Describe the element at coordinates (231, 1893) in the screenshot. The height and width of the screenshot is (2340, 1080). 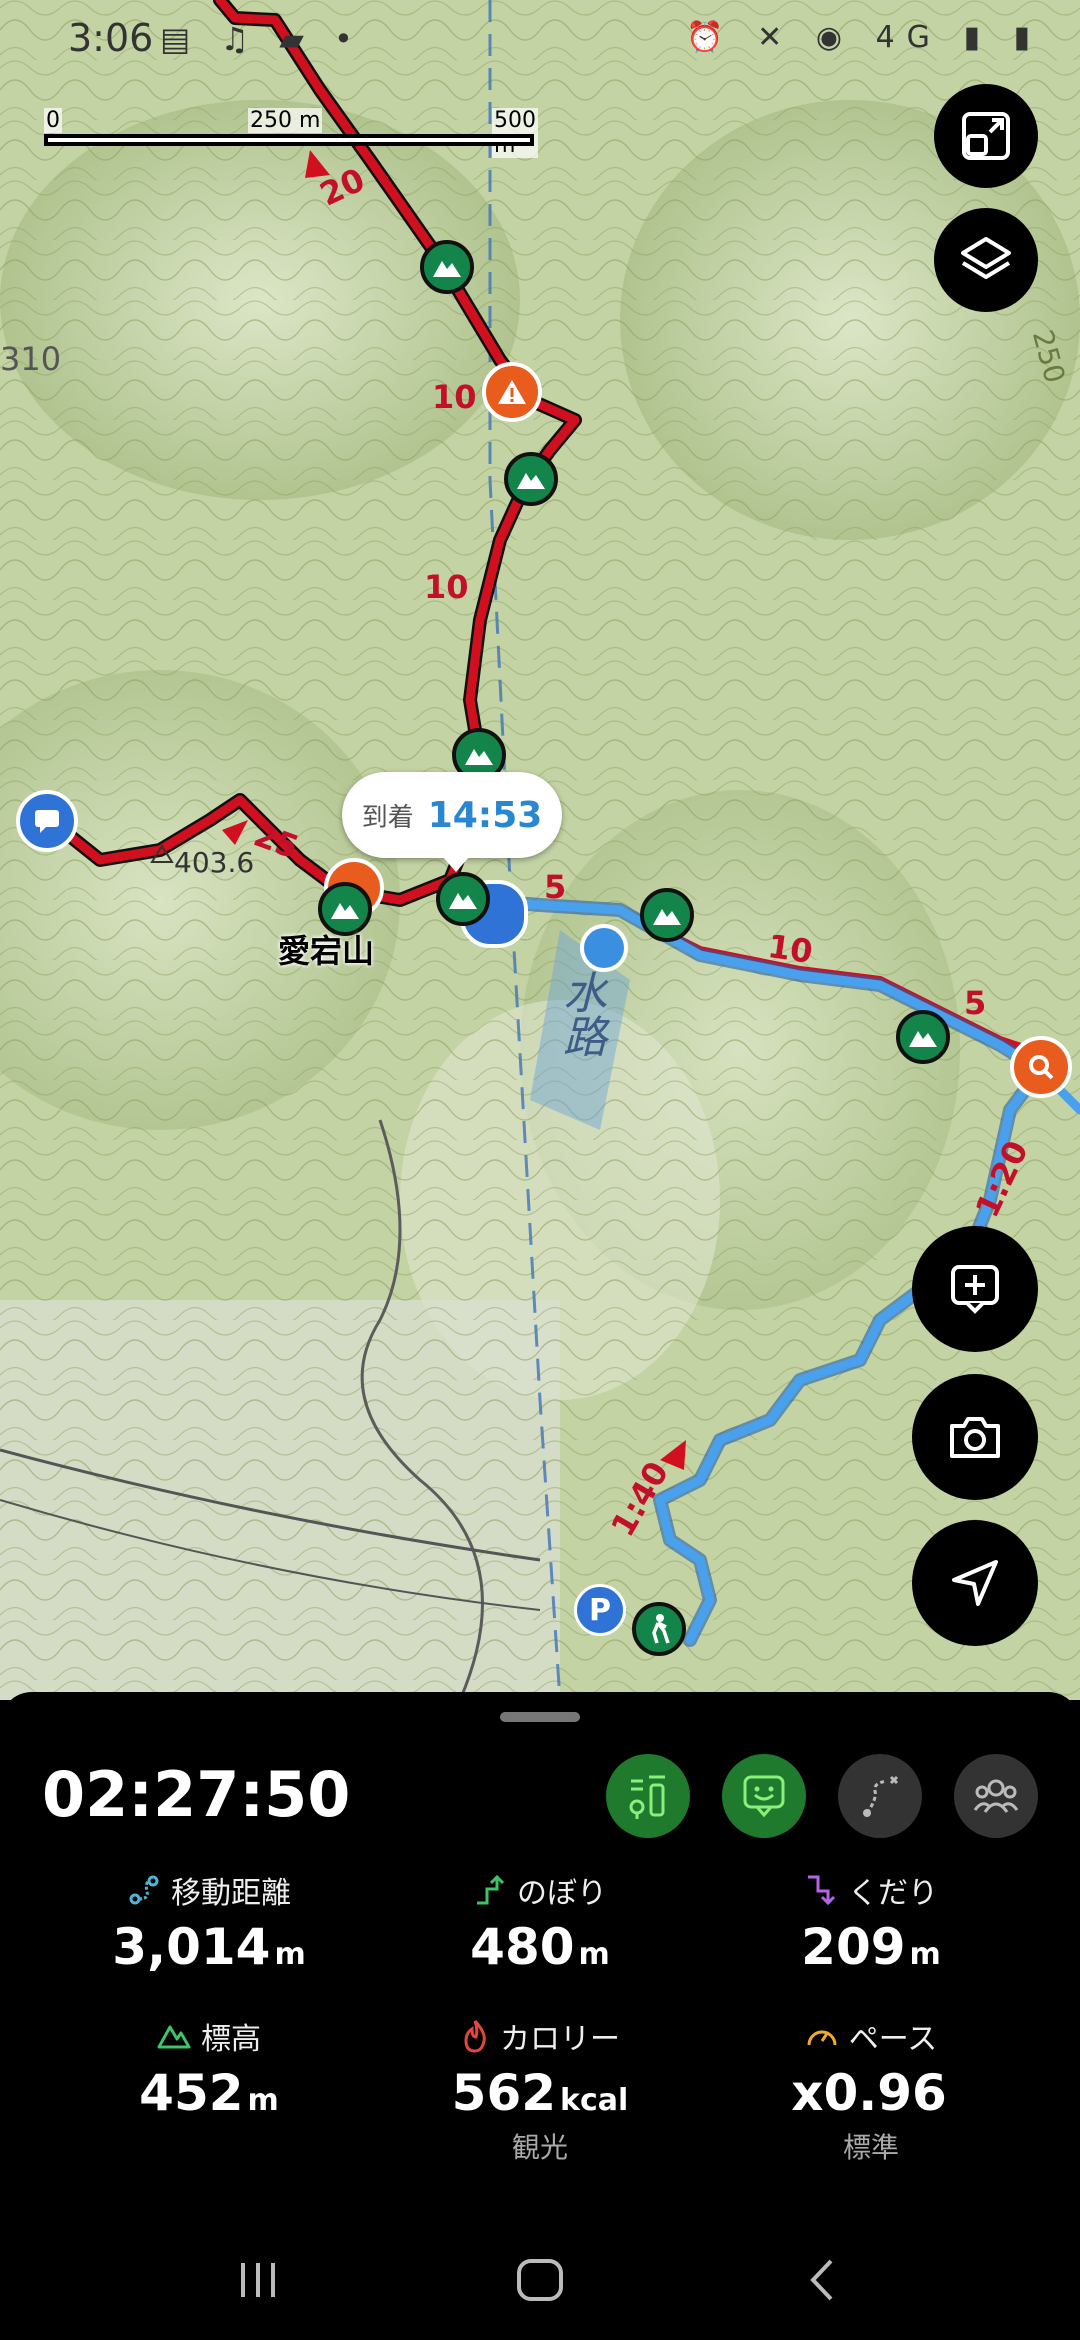
I see `stat-label: 移動距離` at that location.